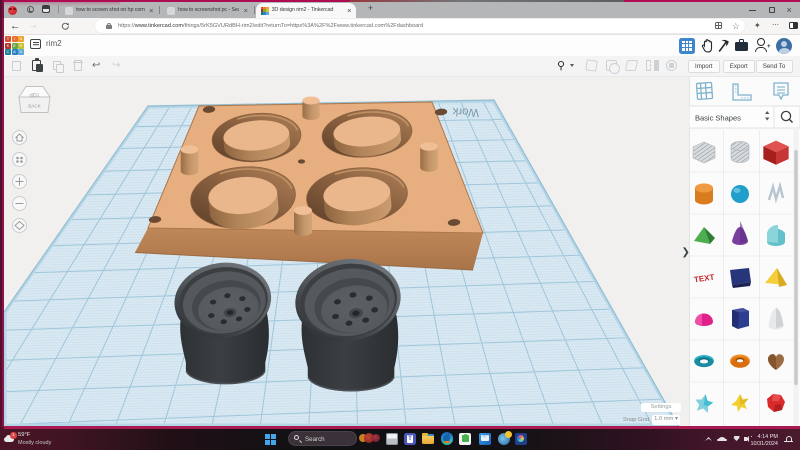  What do you see at coordinates (34, 94) in the screenshot?
I see `svg-text: TOP` at bounding box center [34, 94].